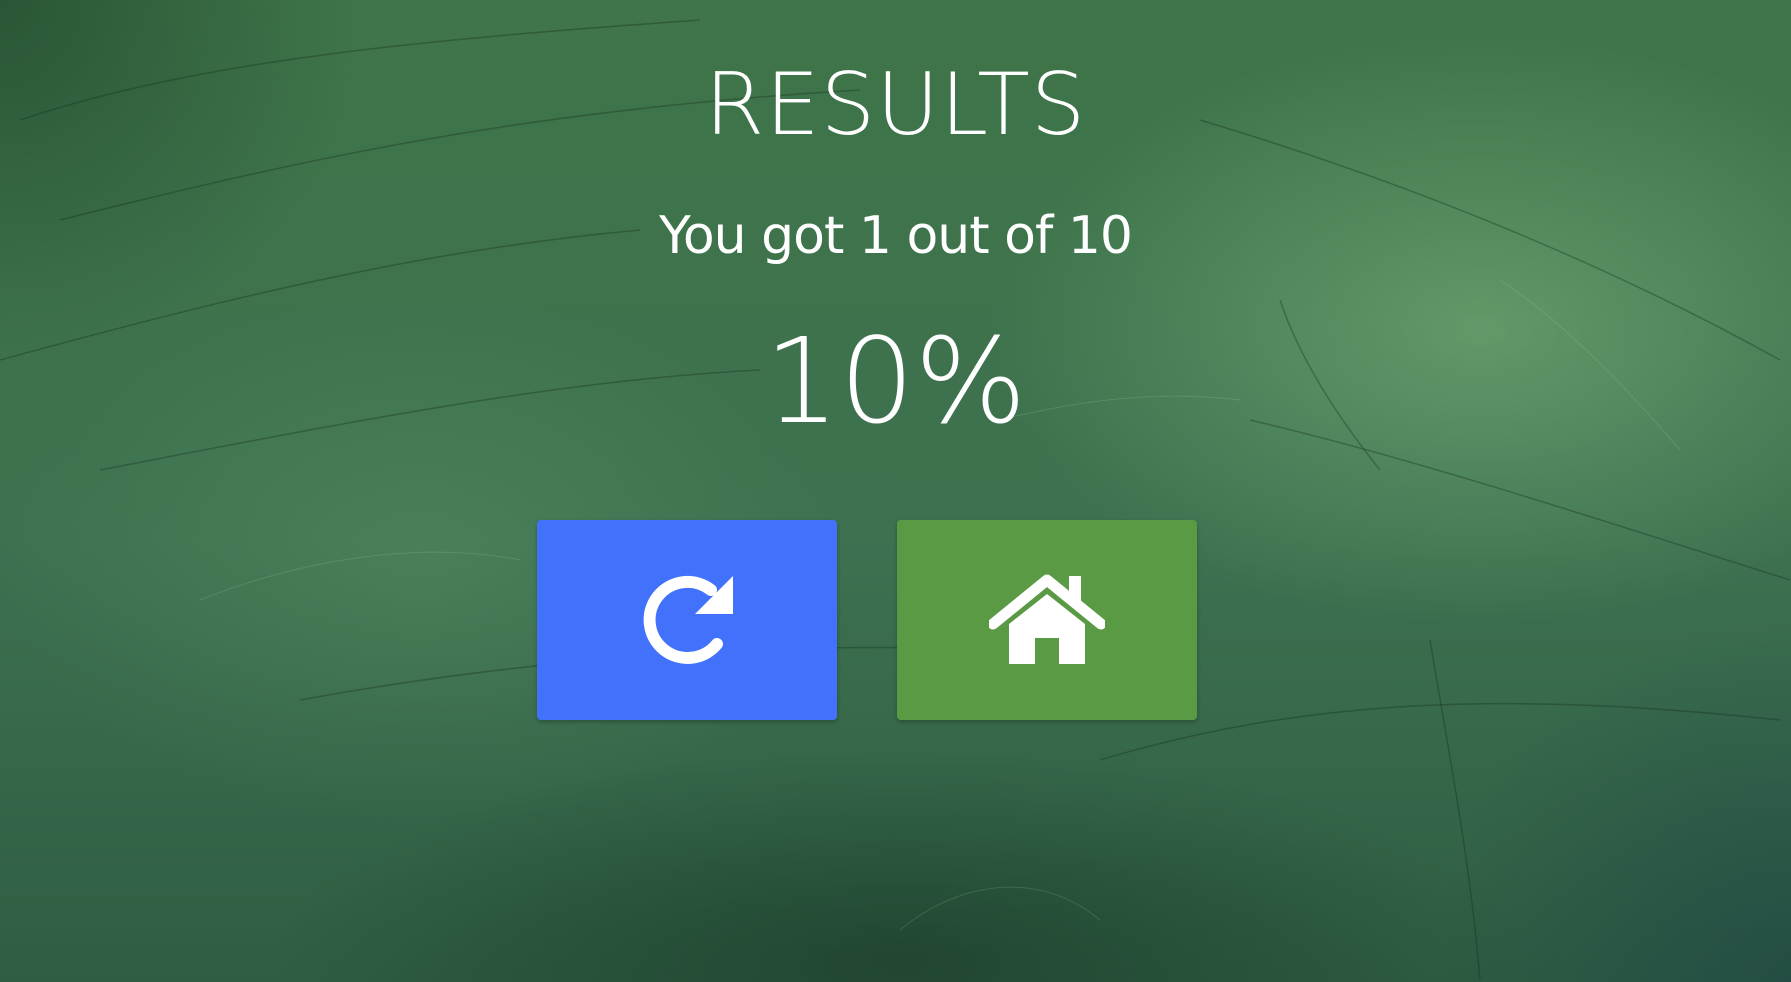 The width and height of the screenshot is (1791, 982). Describe the element at coordinates (895, 381) in the screenshot. I see `score-percent: 10%` at that location.